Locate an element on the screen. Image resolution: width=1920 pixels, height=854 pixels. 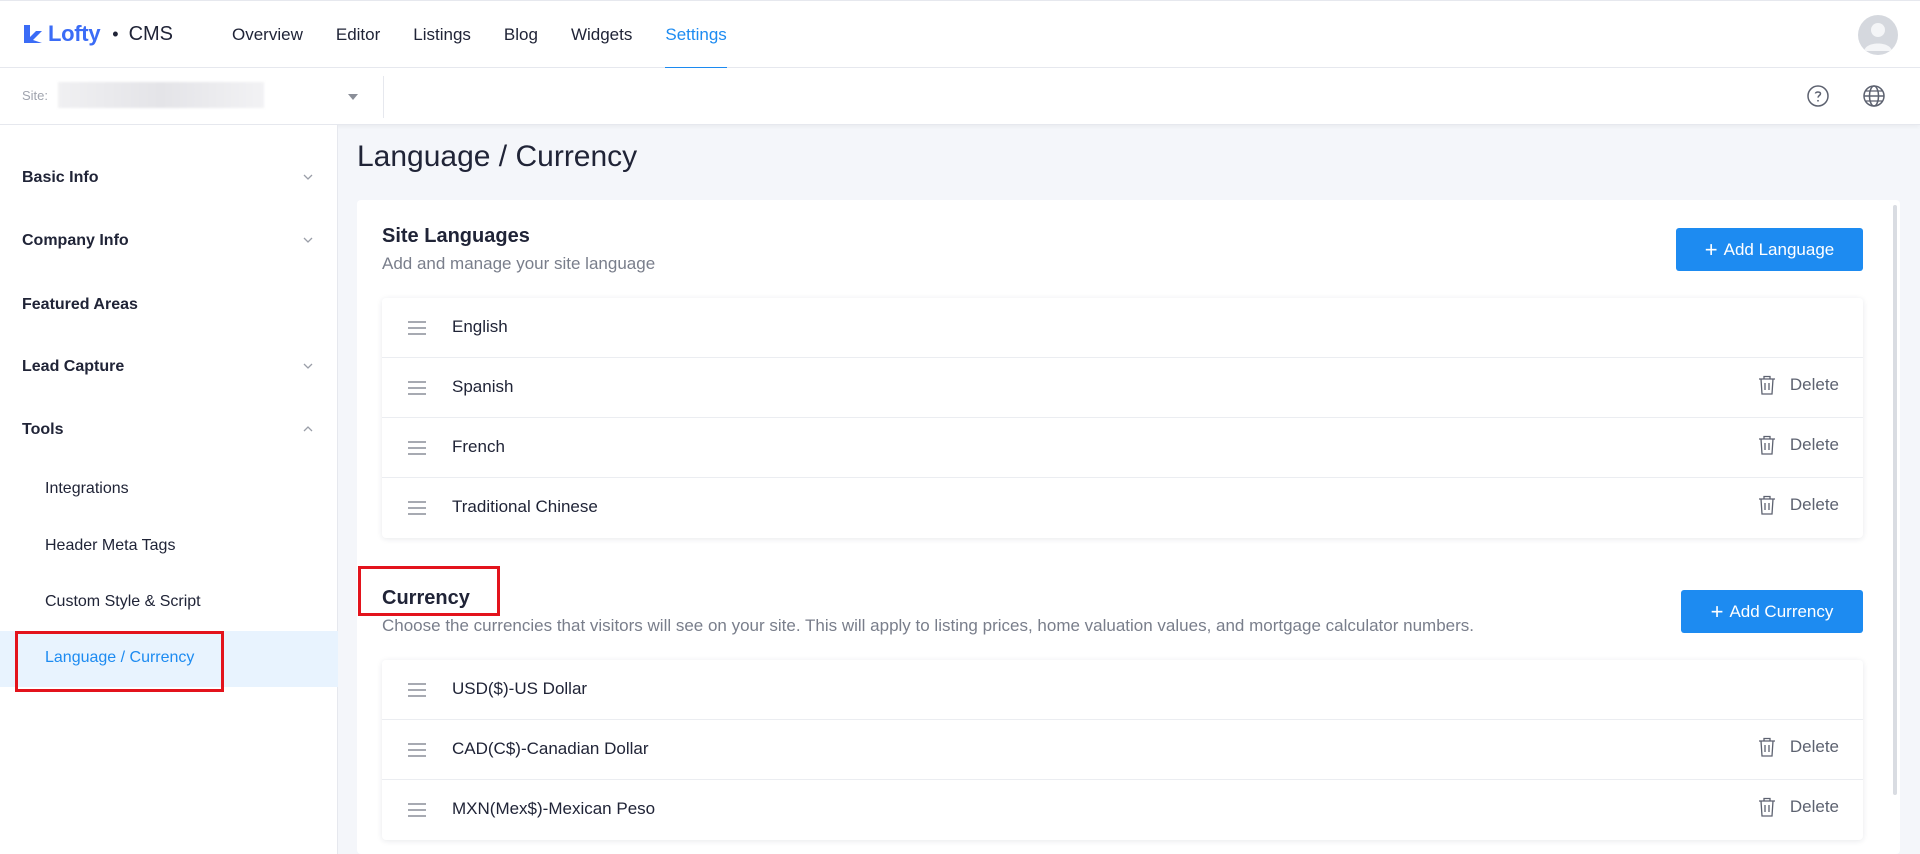
nav-overview: Overview is located at coordinates (267, 35).